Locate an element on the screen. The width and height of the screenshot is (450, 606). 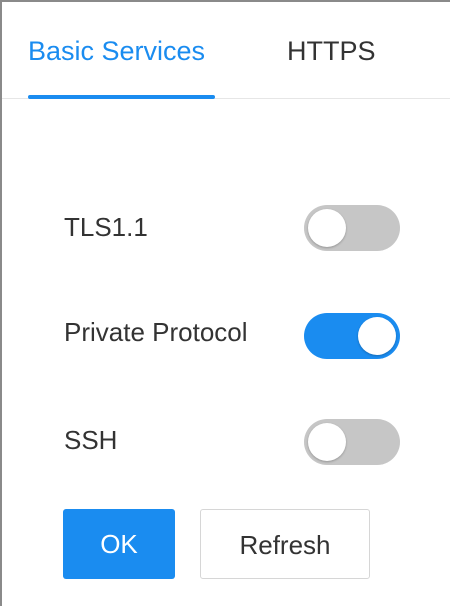
tls11-toggle is located at coordinates (352, 228).